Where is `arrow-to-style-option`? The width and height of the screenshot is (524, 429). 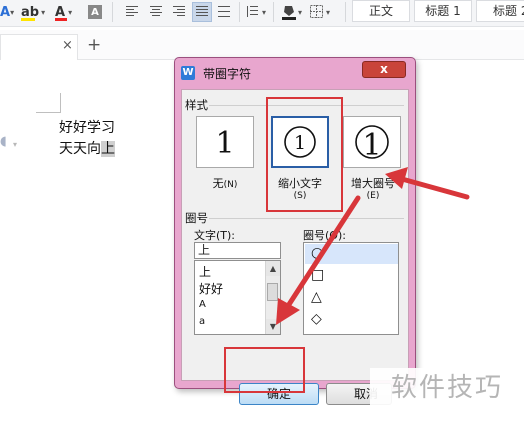 arrow-to-style-option is located at coordinates (427, 183).